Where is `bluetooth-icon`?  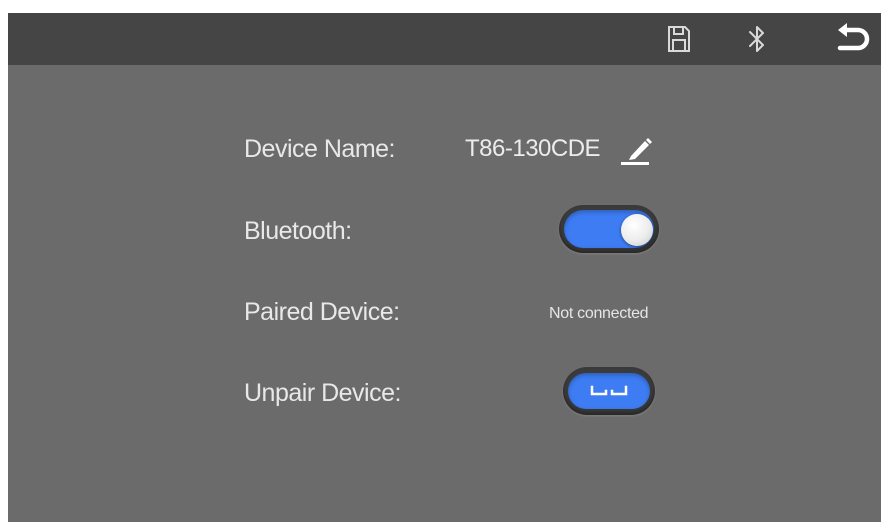 bluetooth-icon is located at coordinates (756, 39).